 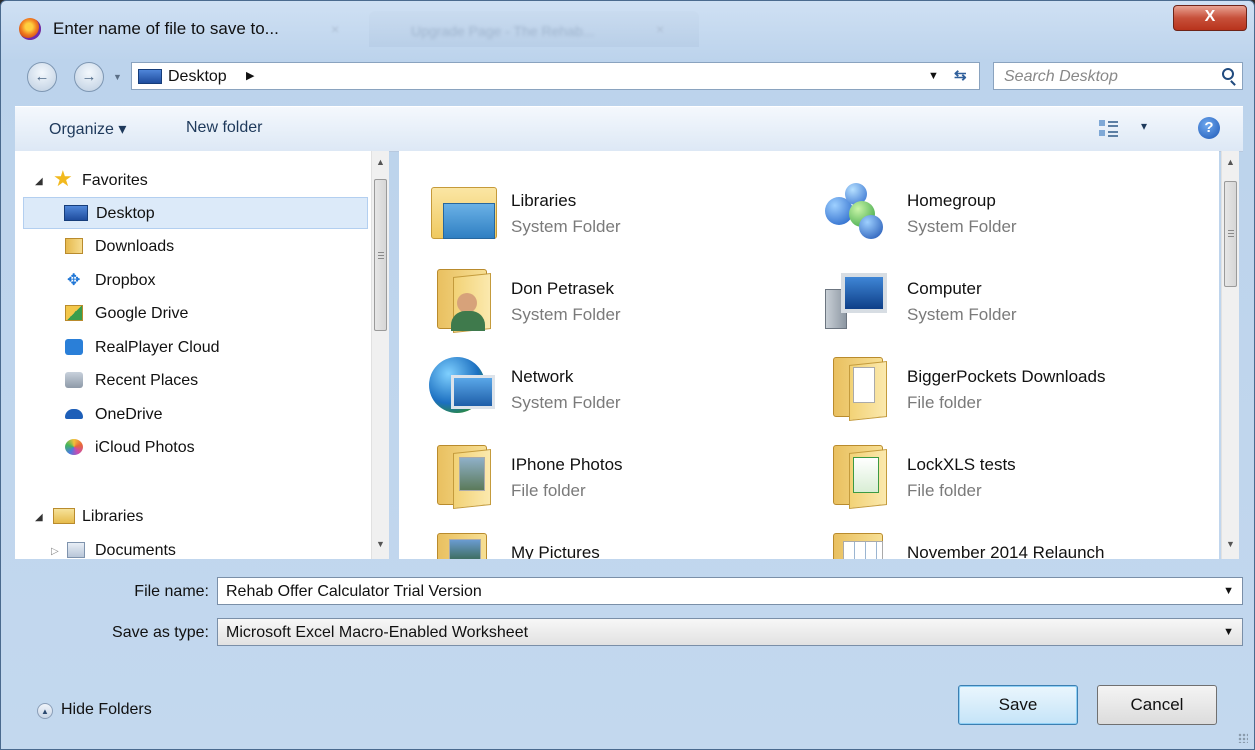 I want to click on firefox-icon, so click(x=30, y=29).